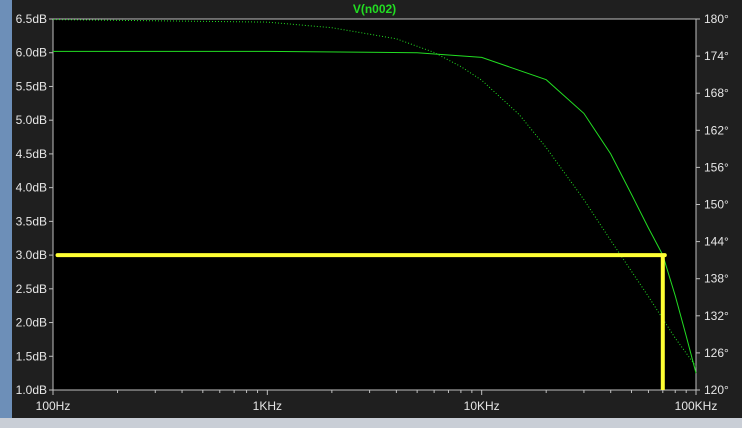 The height and width of the screenshot is (428, 742). What do you see at coordinates (716, 205) in the screenshot?
I see `y-right-tick-label: 150°` at bounding box center [716, 205].